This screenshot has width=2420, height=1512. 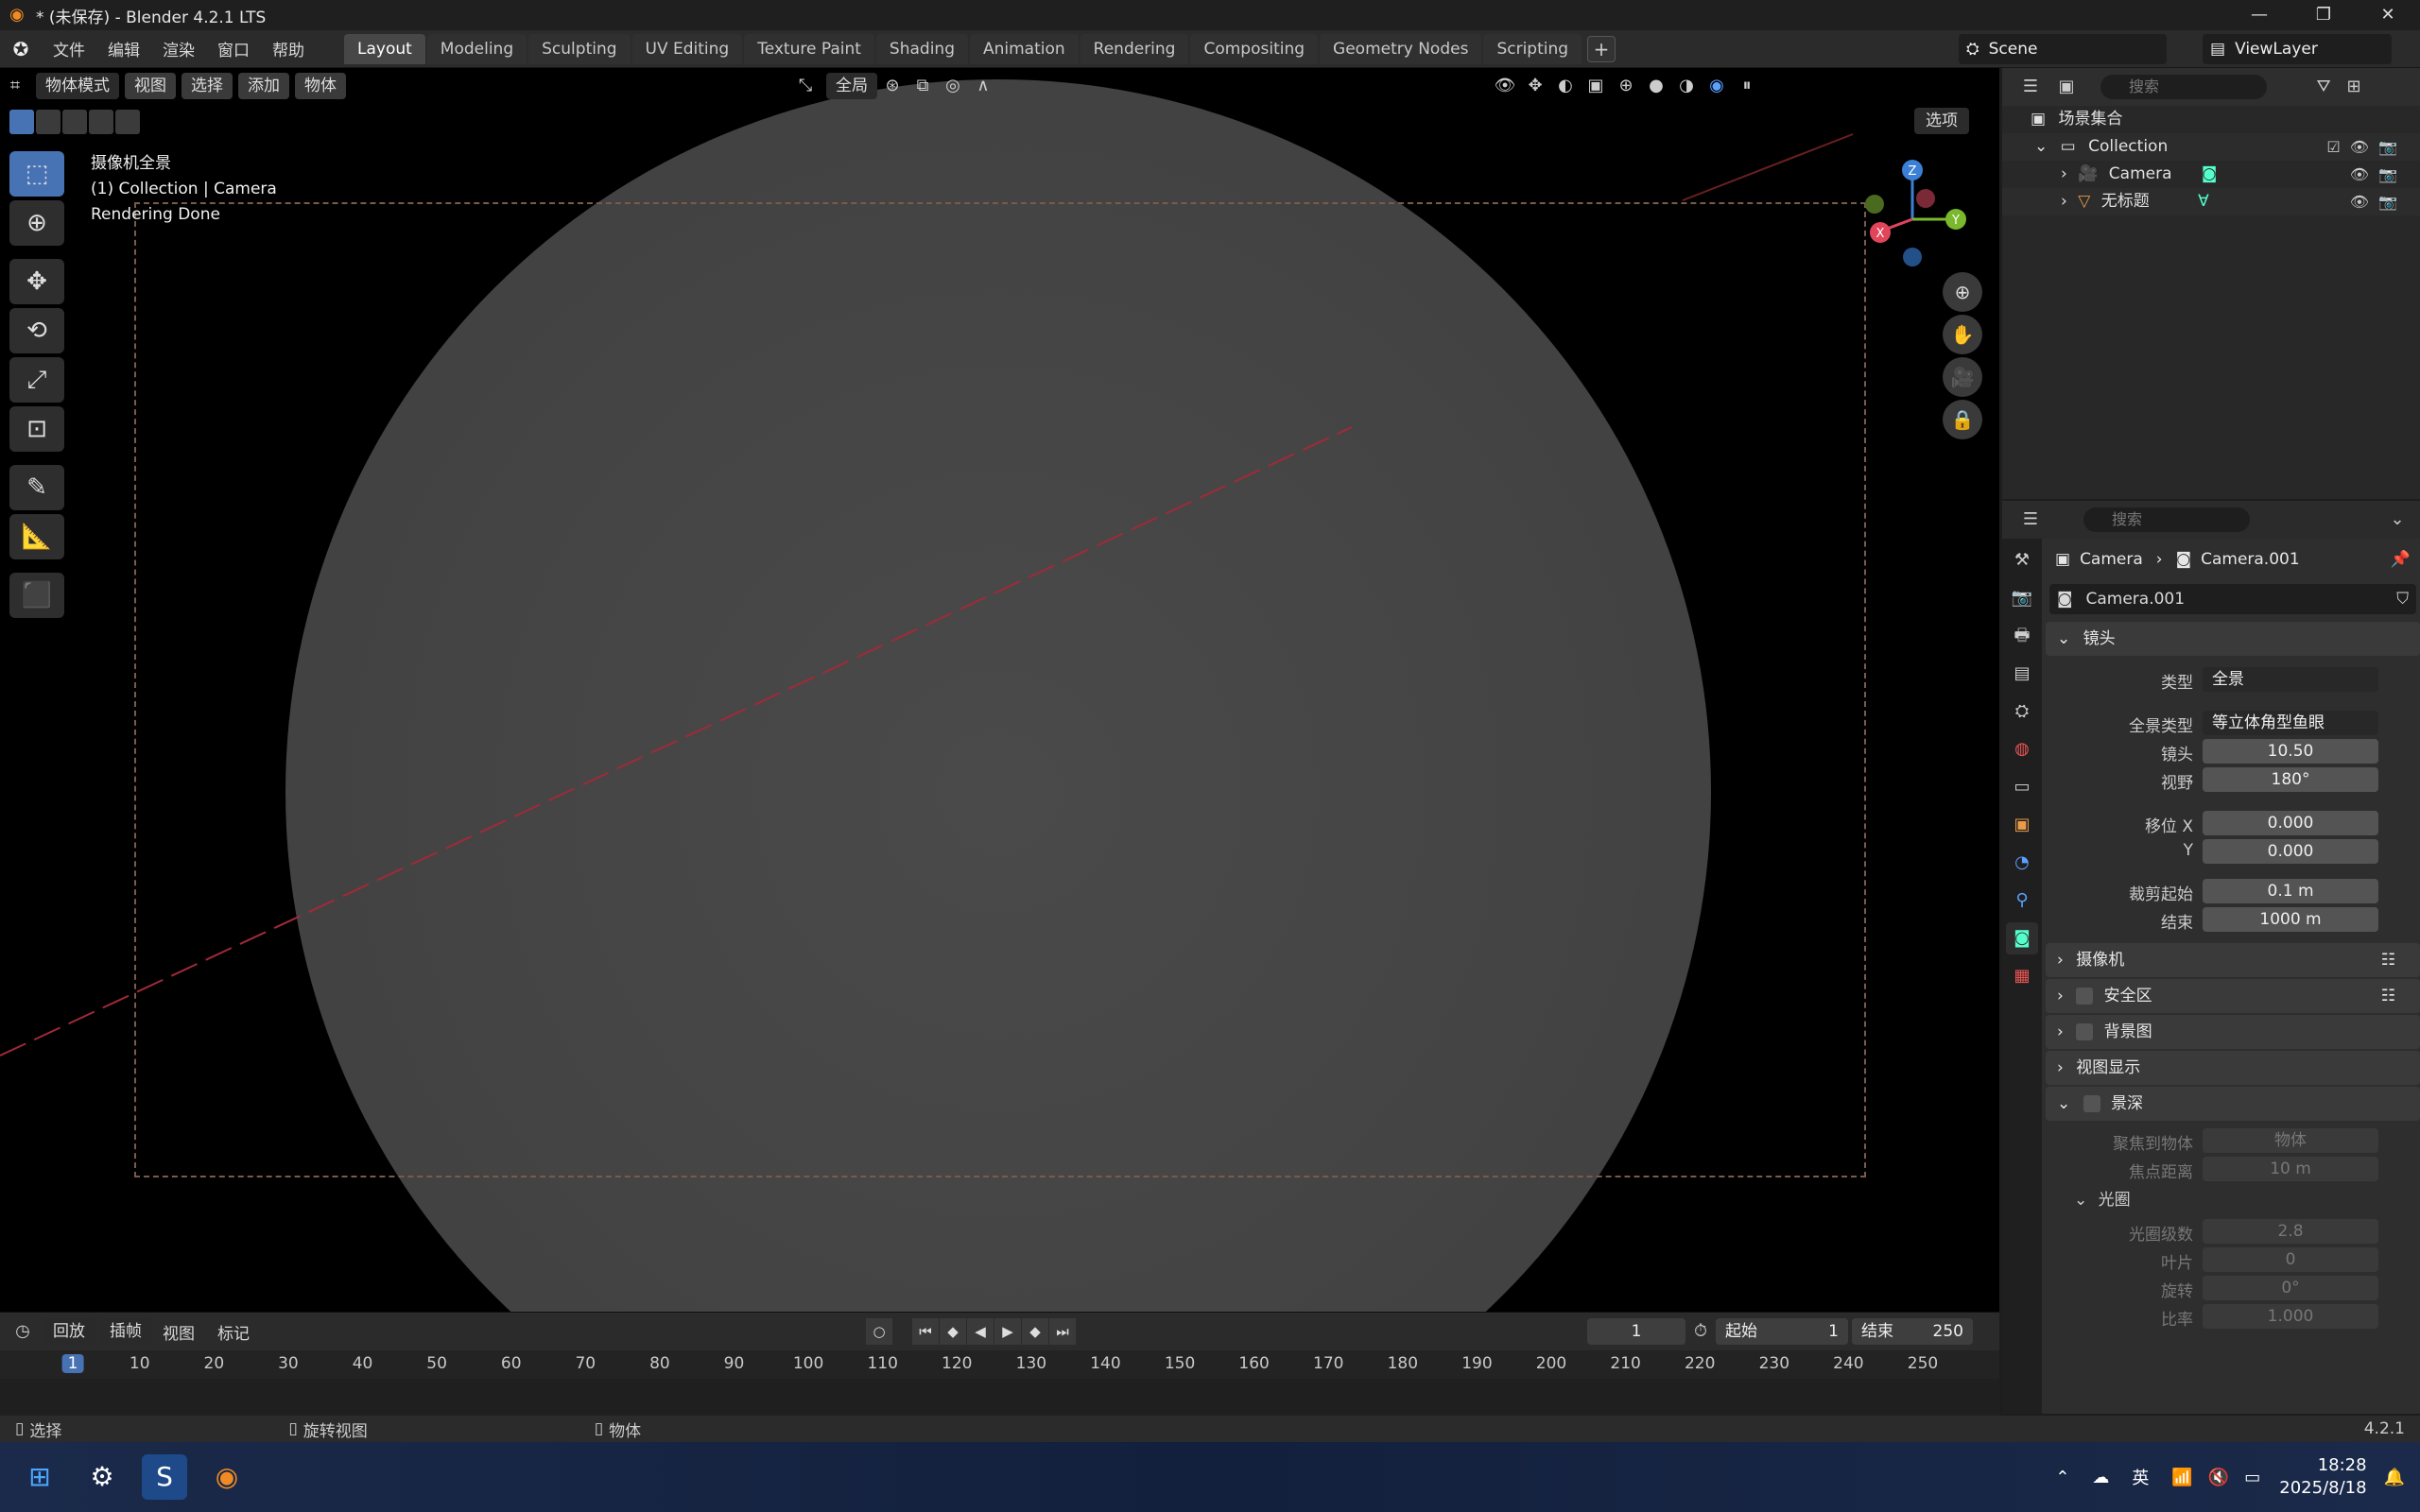 I want to click on output-tab-icon: 🖶, so click(x=2022, y=636).